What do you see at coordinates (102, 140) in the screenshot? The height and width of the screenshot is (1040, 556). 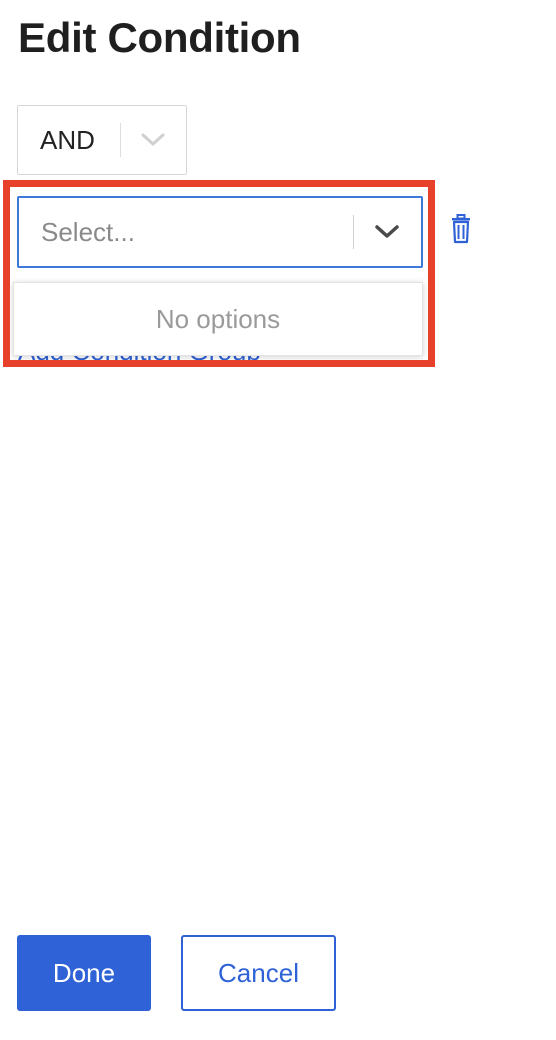 I see `operator-select: AND` at bounding box center [102, 140].